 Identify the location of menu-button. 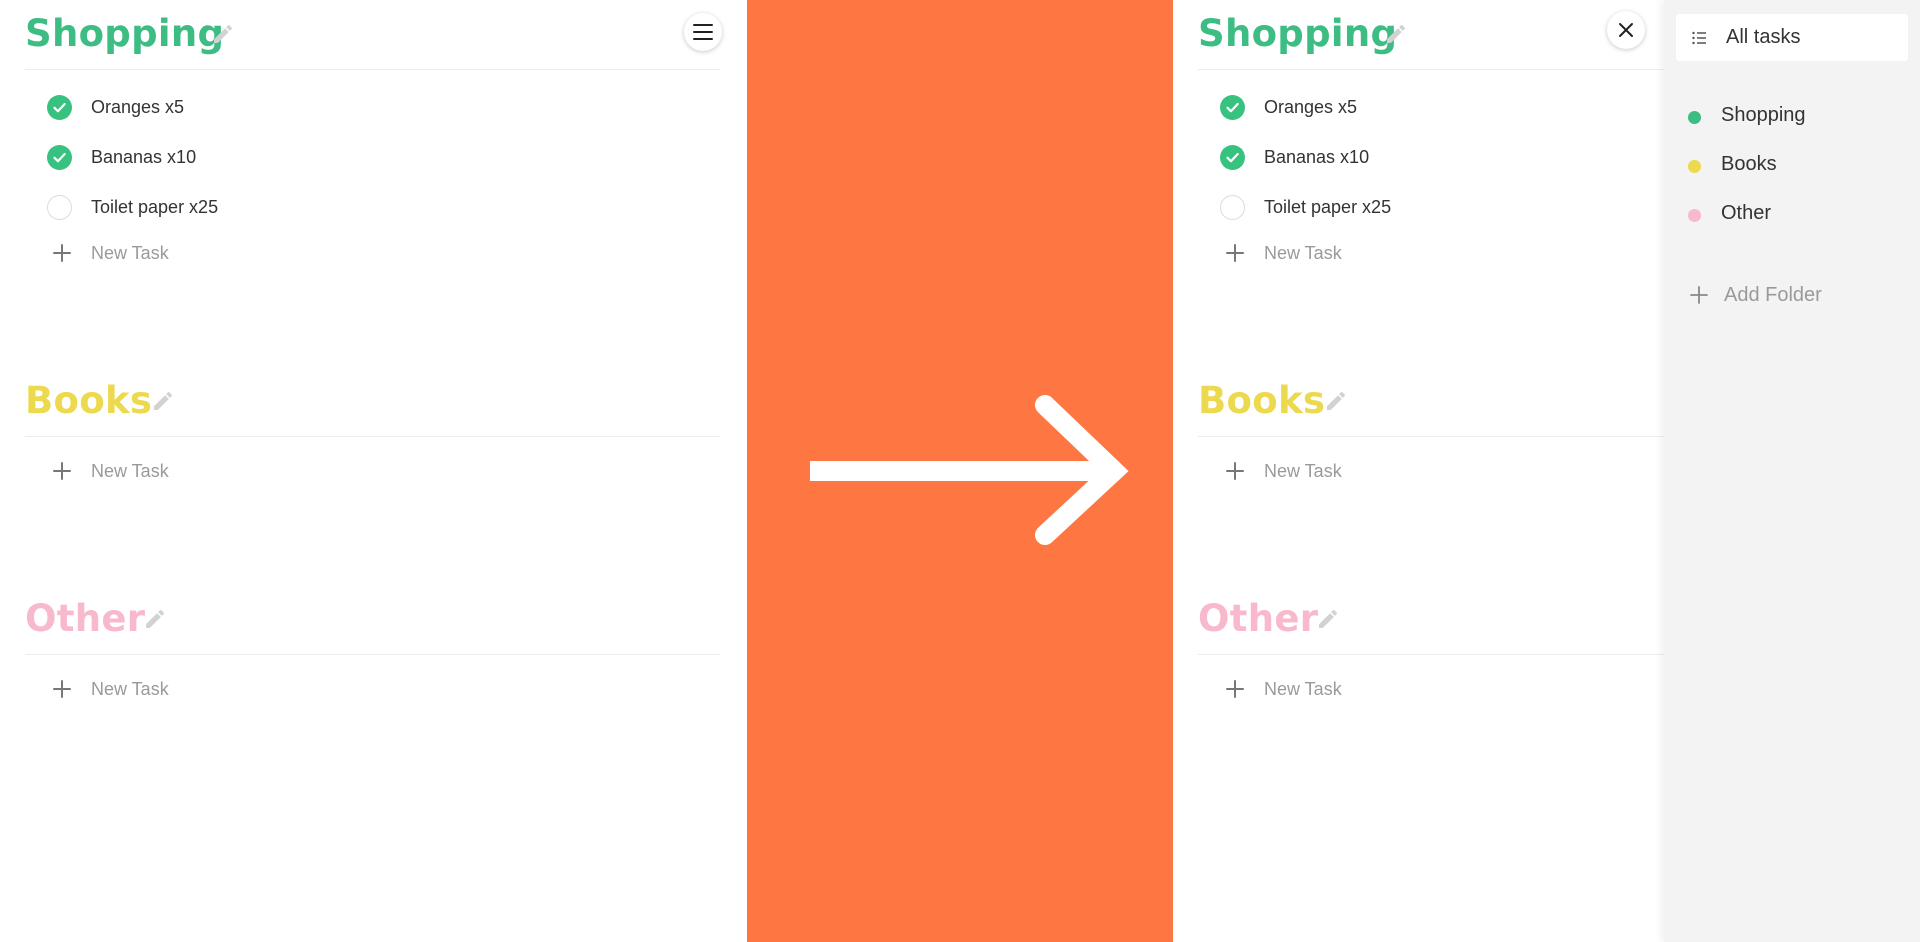
(703, 32).